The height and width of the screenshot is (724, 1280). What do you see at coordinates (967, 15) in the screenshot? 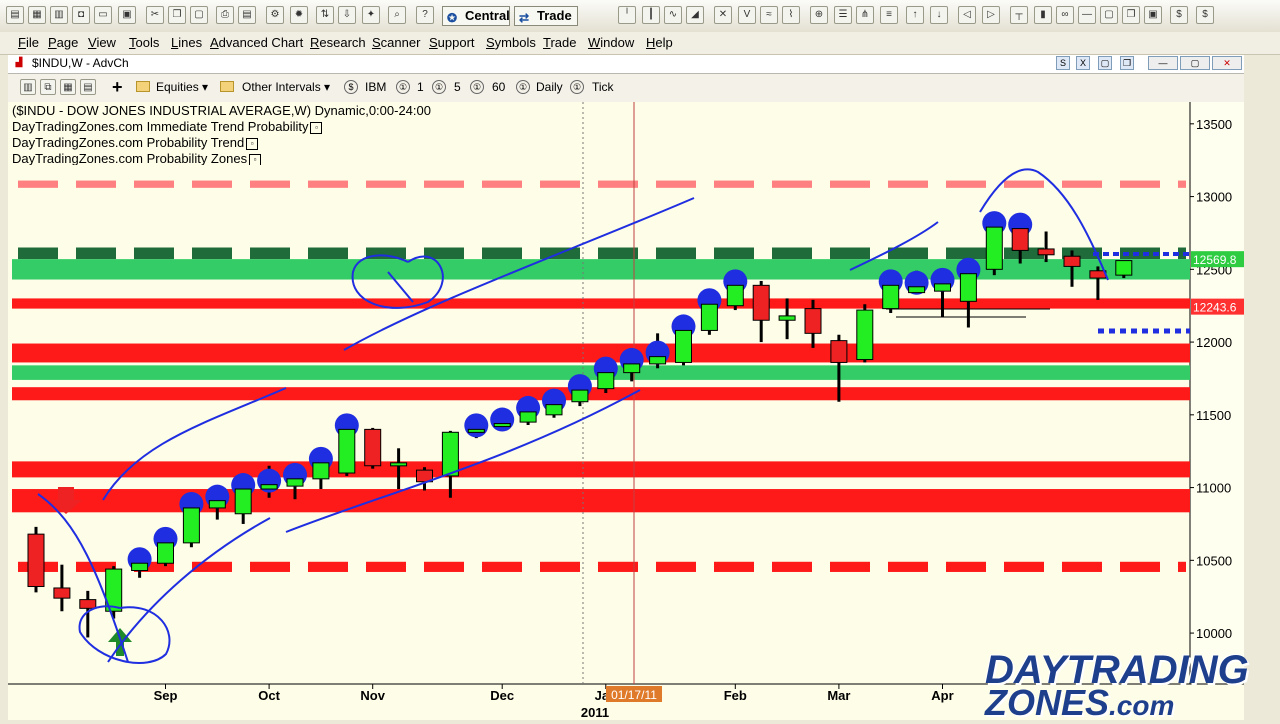
I see `scroll-left-icon: ◁` at bounding box center [967, 15].